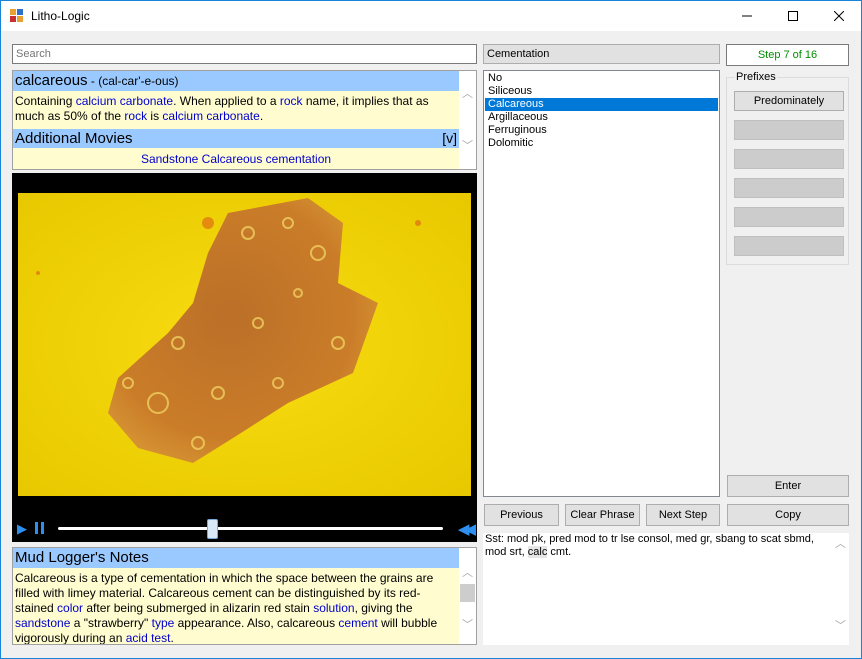 The height and width of the screenshot is (659, 862). I want to click on additional-movies-title: Additional Movies, so click(74, 138).